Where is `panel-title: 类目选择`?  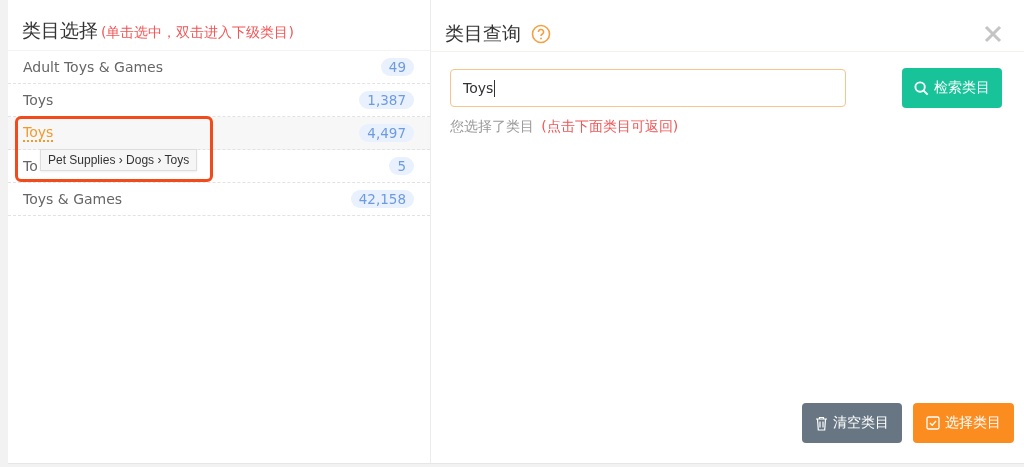
panel-title: 类目选择 is located at coordinates (60, 30).